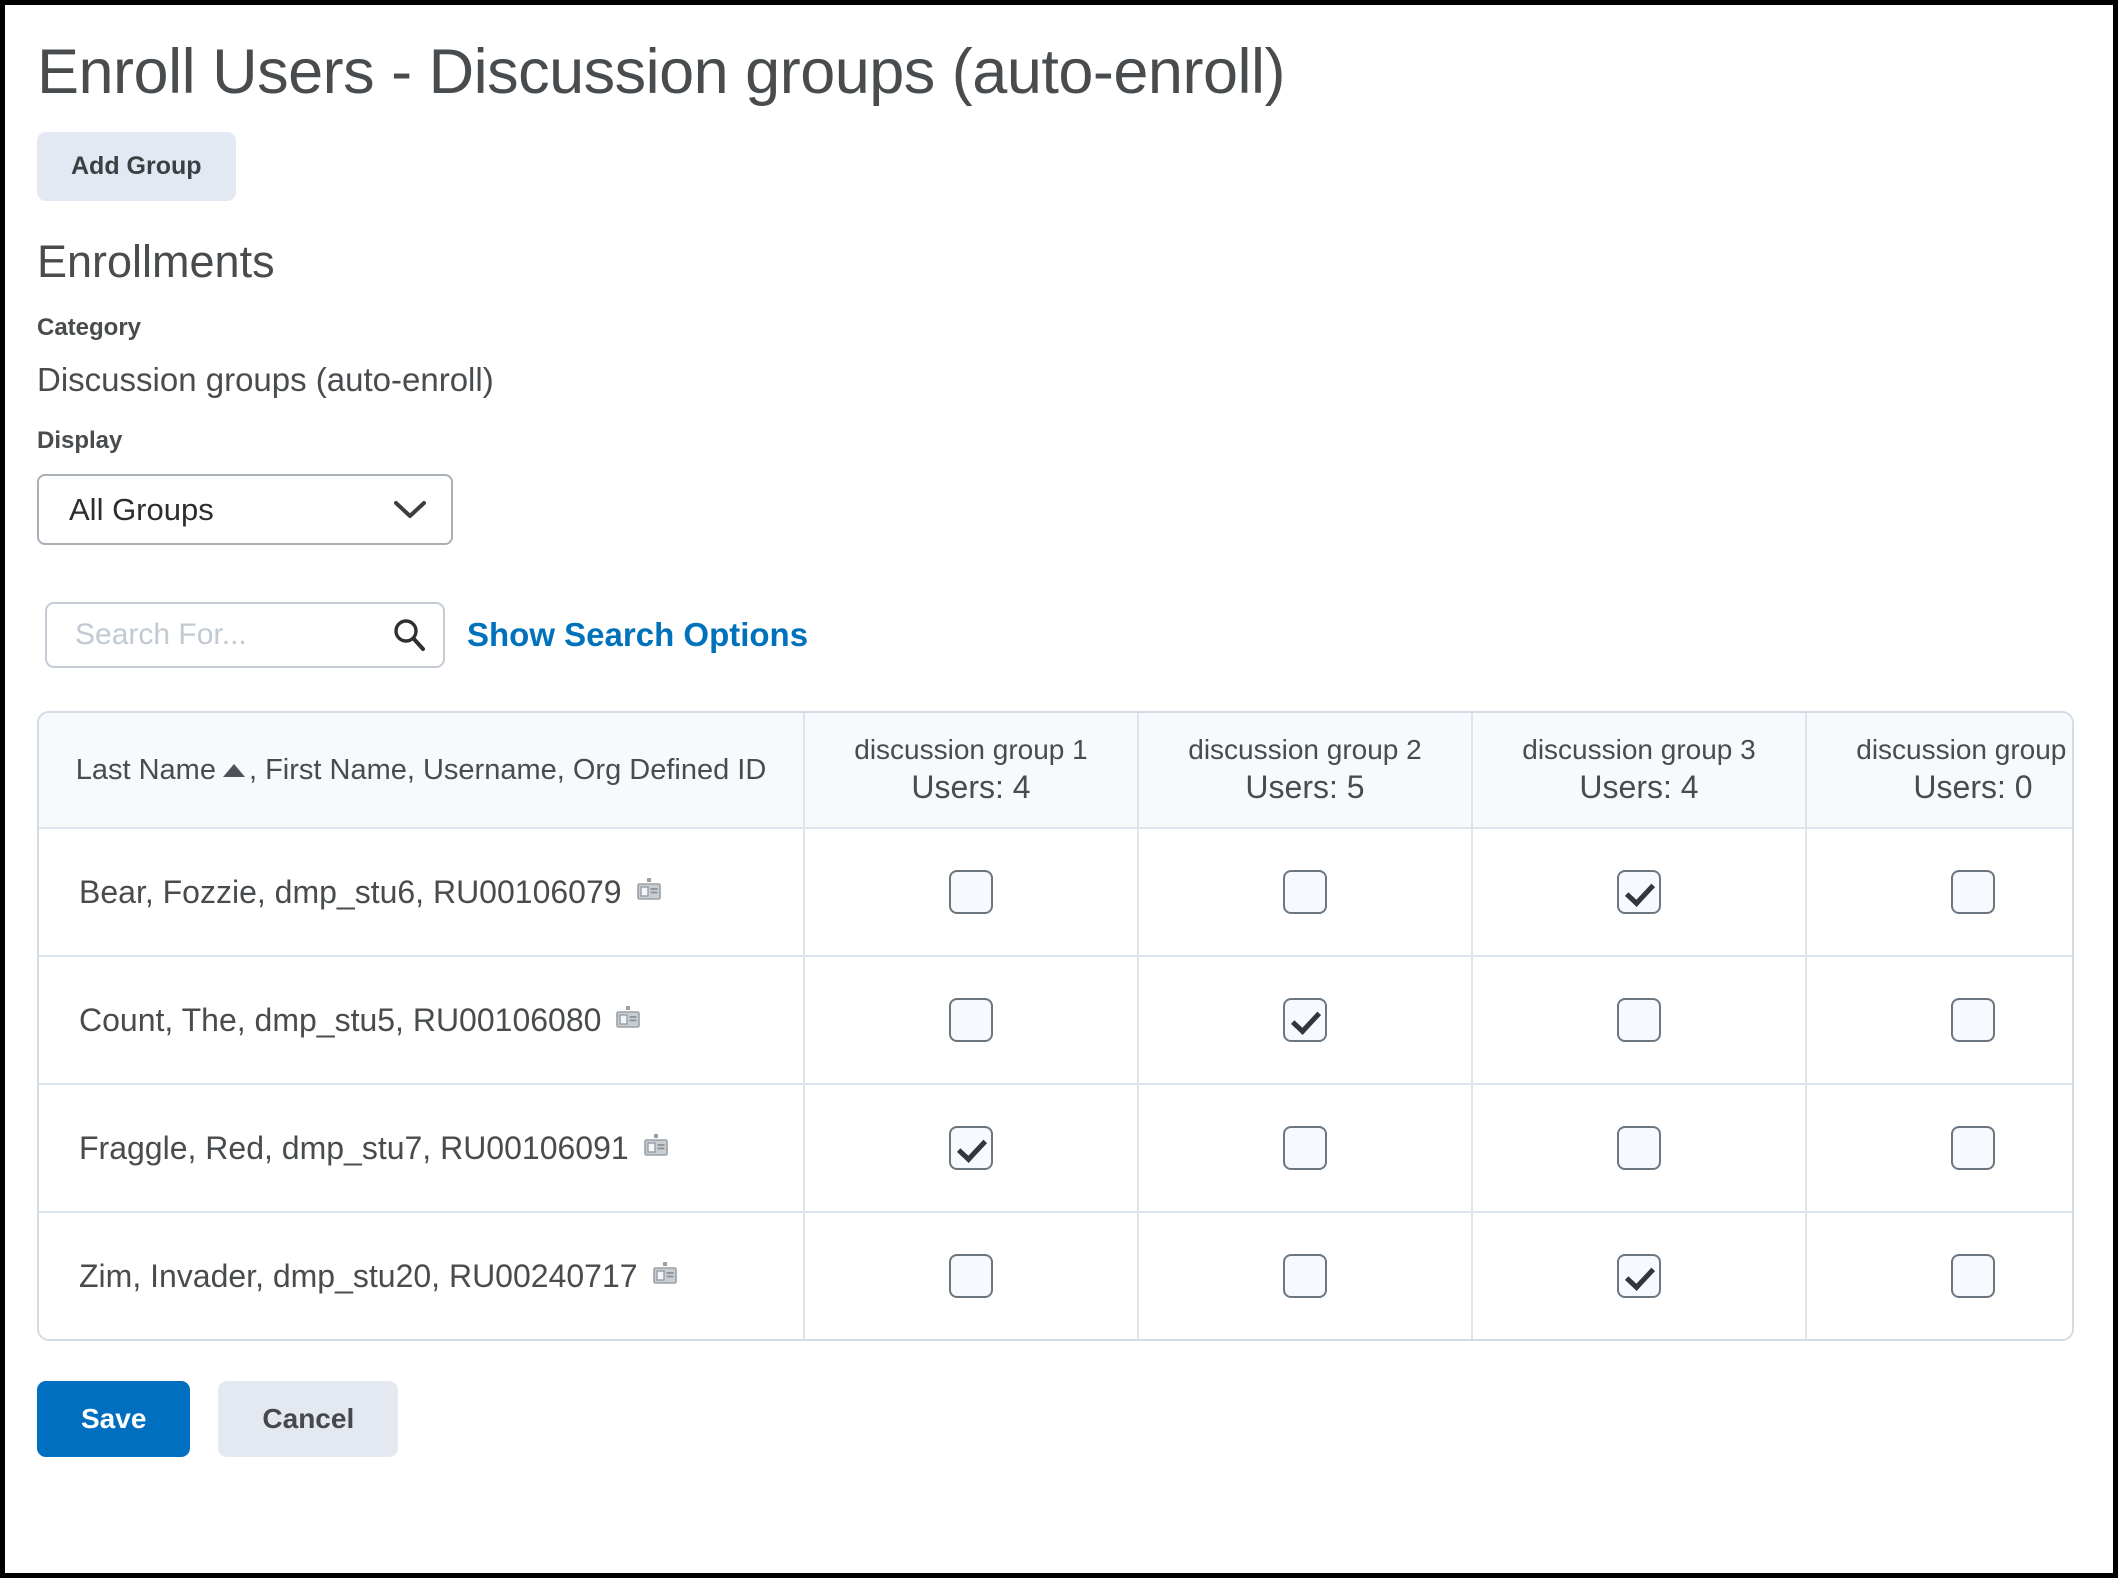  I want to click on category-value: Discussion groups (auto-enroll), so click(265, 379).